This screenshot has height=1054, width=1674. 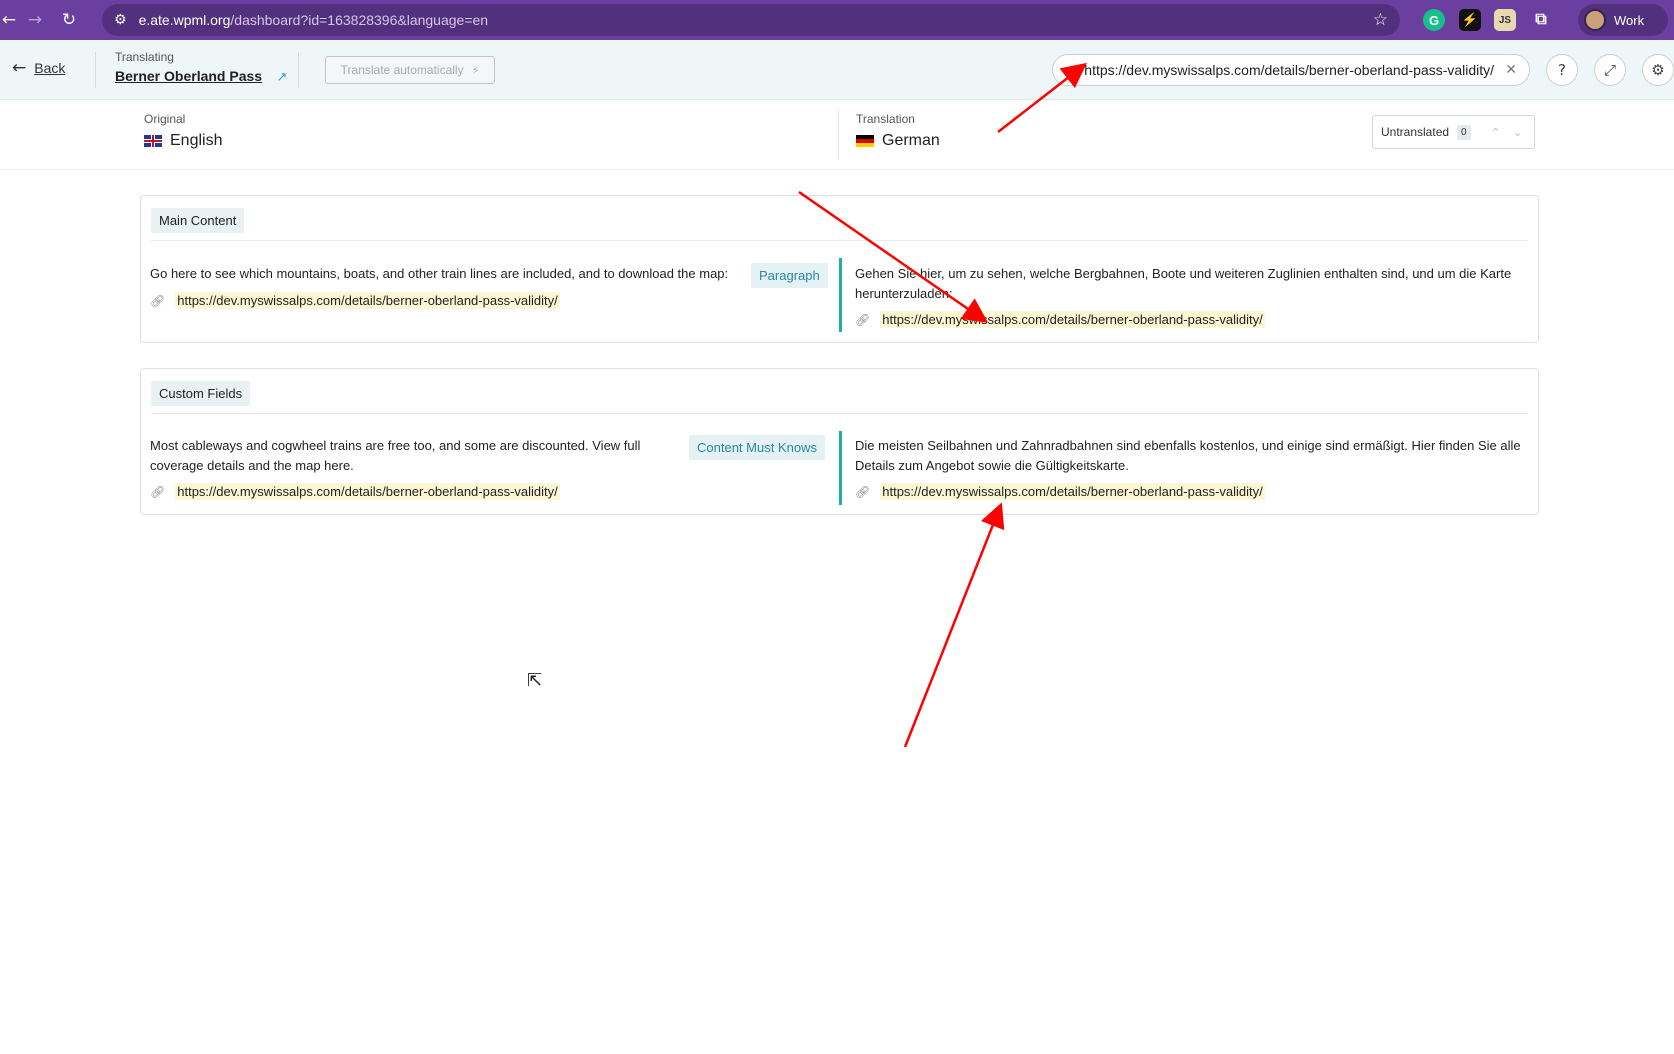 I want to click on original-language: Original English, so click(x=183, y=131).